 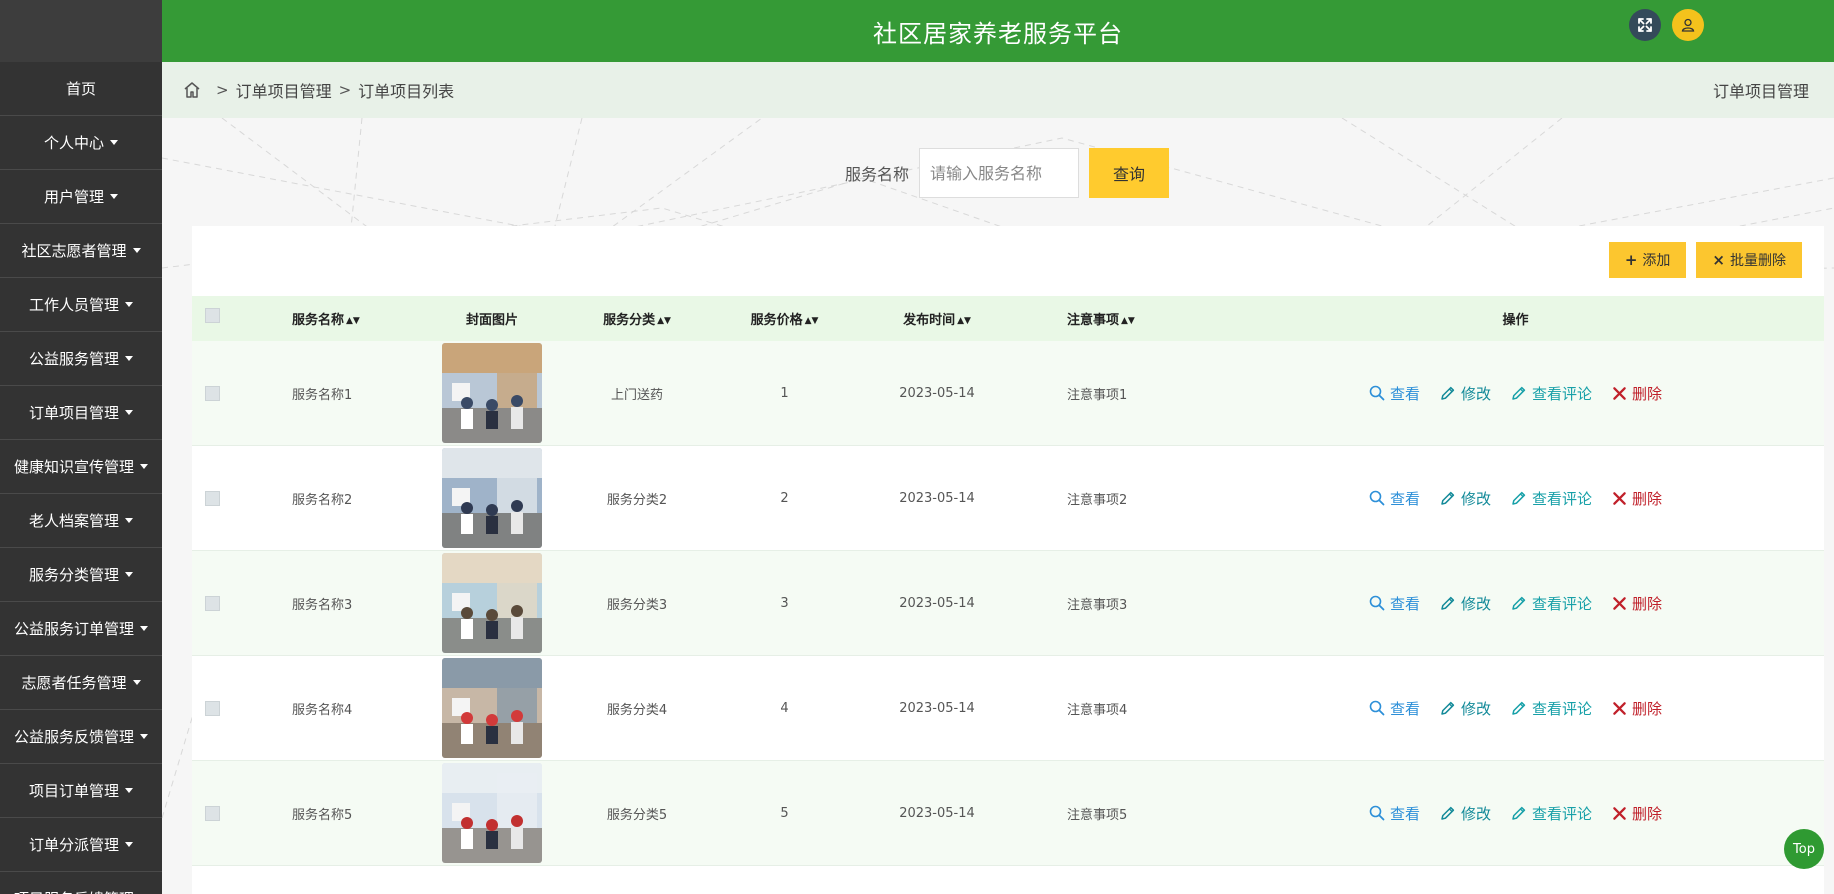 I want to click on sidebar-item-7: 健康知识宣传管理, so click(x=81, y=467).